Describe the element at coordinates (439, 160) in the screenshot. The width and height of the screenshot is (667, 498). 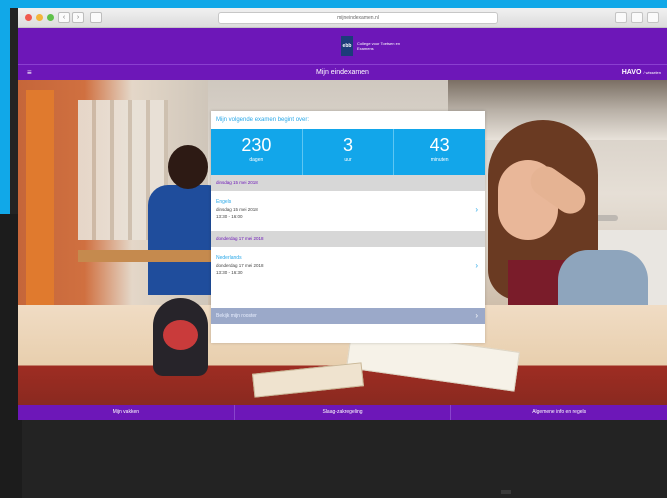
I see `minutes-label: minuten` at that location.